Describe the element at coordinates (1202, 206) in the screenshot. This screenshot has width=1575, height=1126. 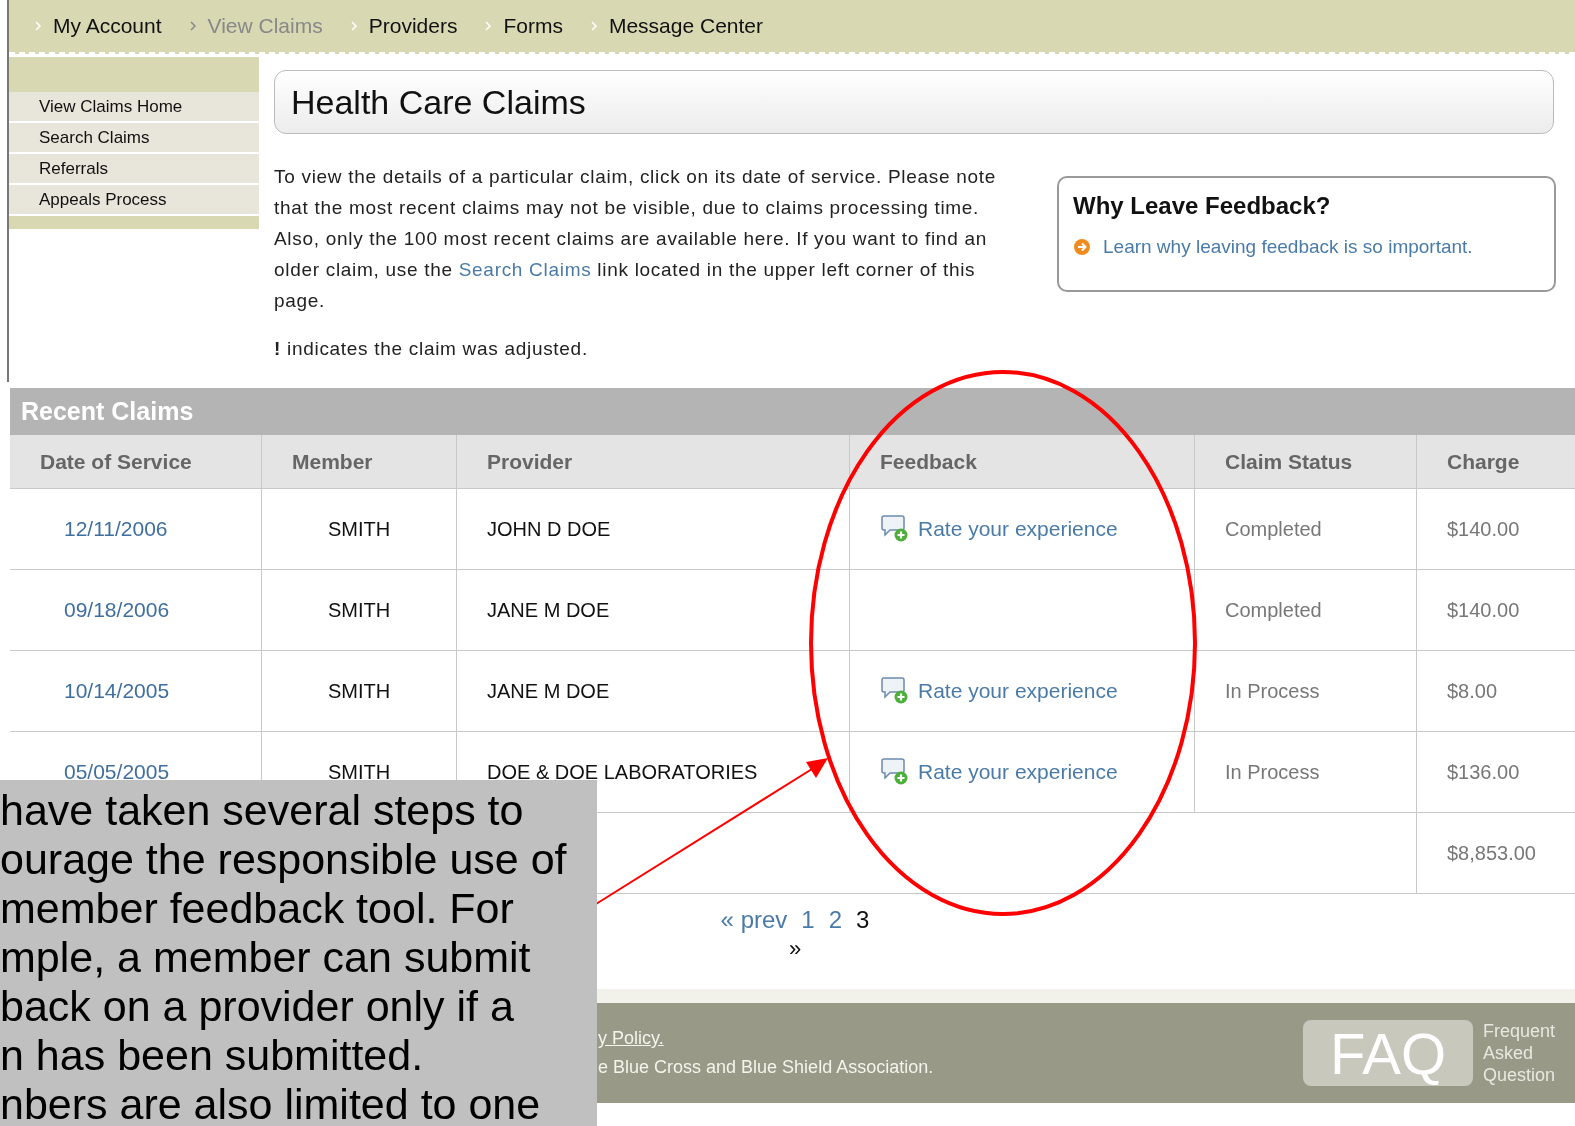
I see `feedback-box-title: Why Leave Feedback?` at that location.